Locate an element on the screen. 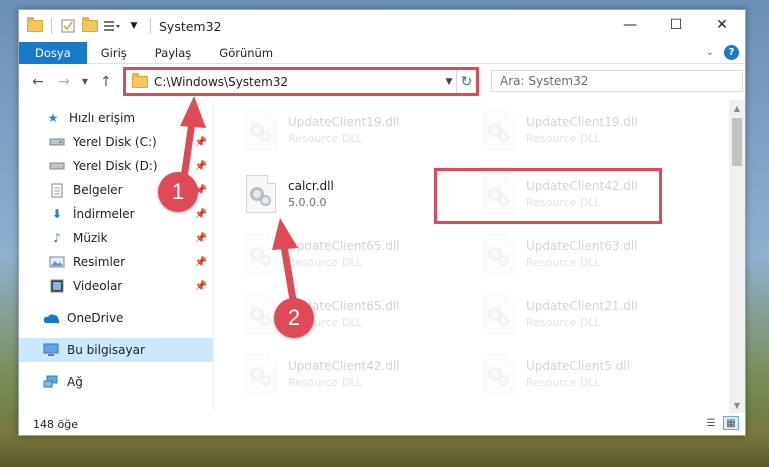 The height and width of the screenshot is (467, 769). window-controls: — ☐ ✕ is located at coordinates (676, 25).